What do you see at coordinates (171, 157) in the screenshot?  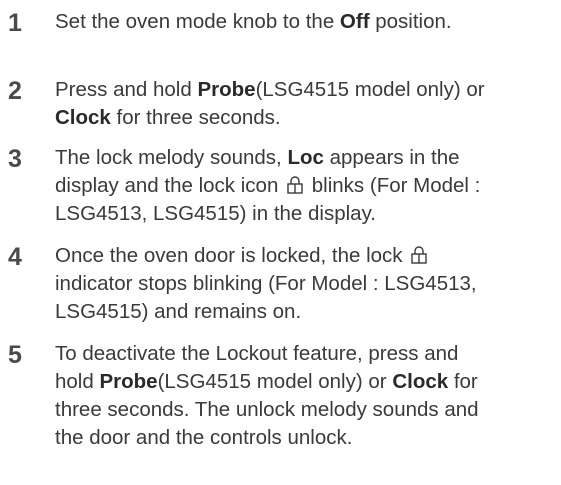 I see `text-run: The lock melody sounds,` at bounding box center [171, 157].